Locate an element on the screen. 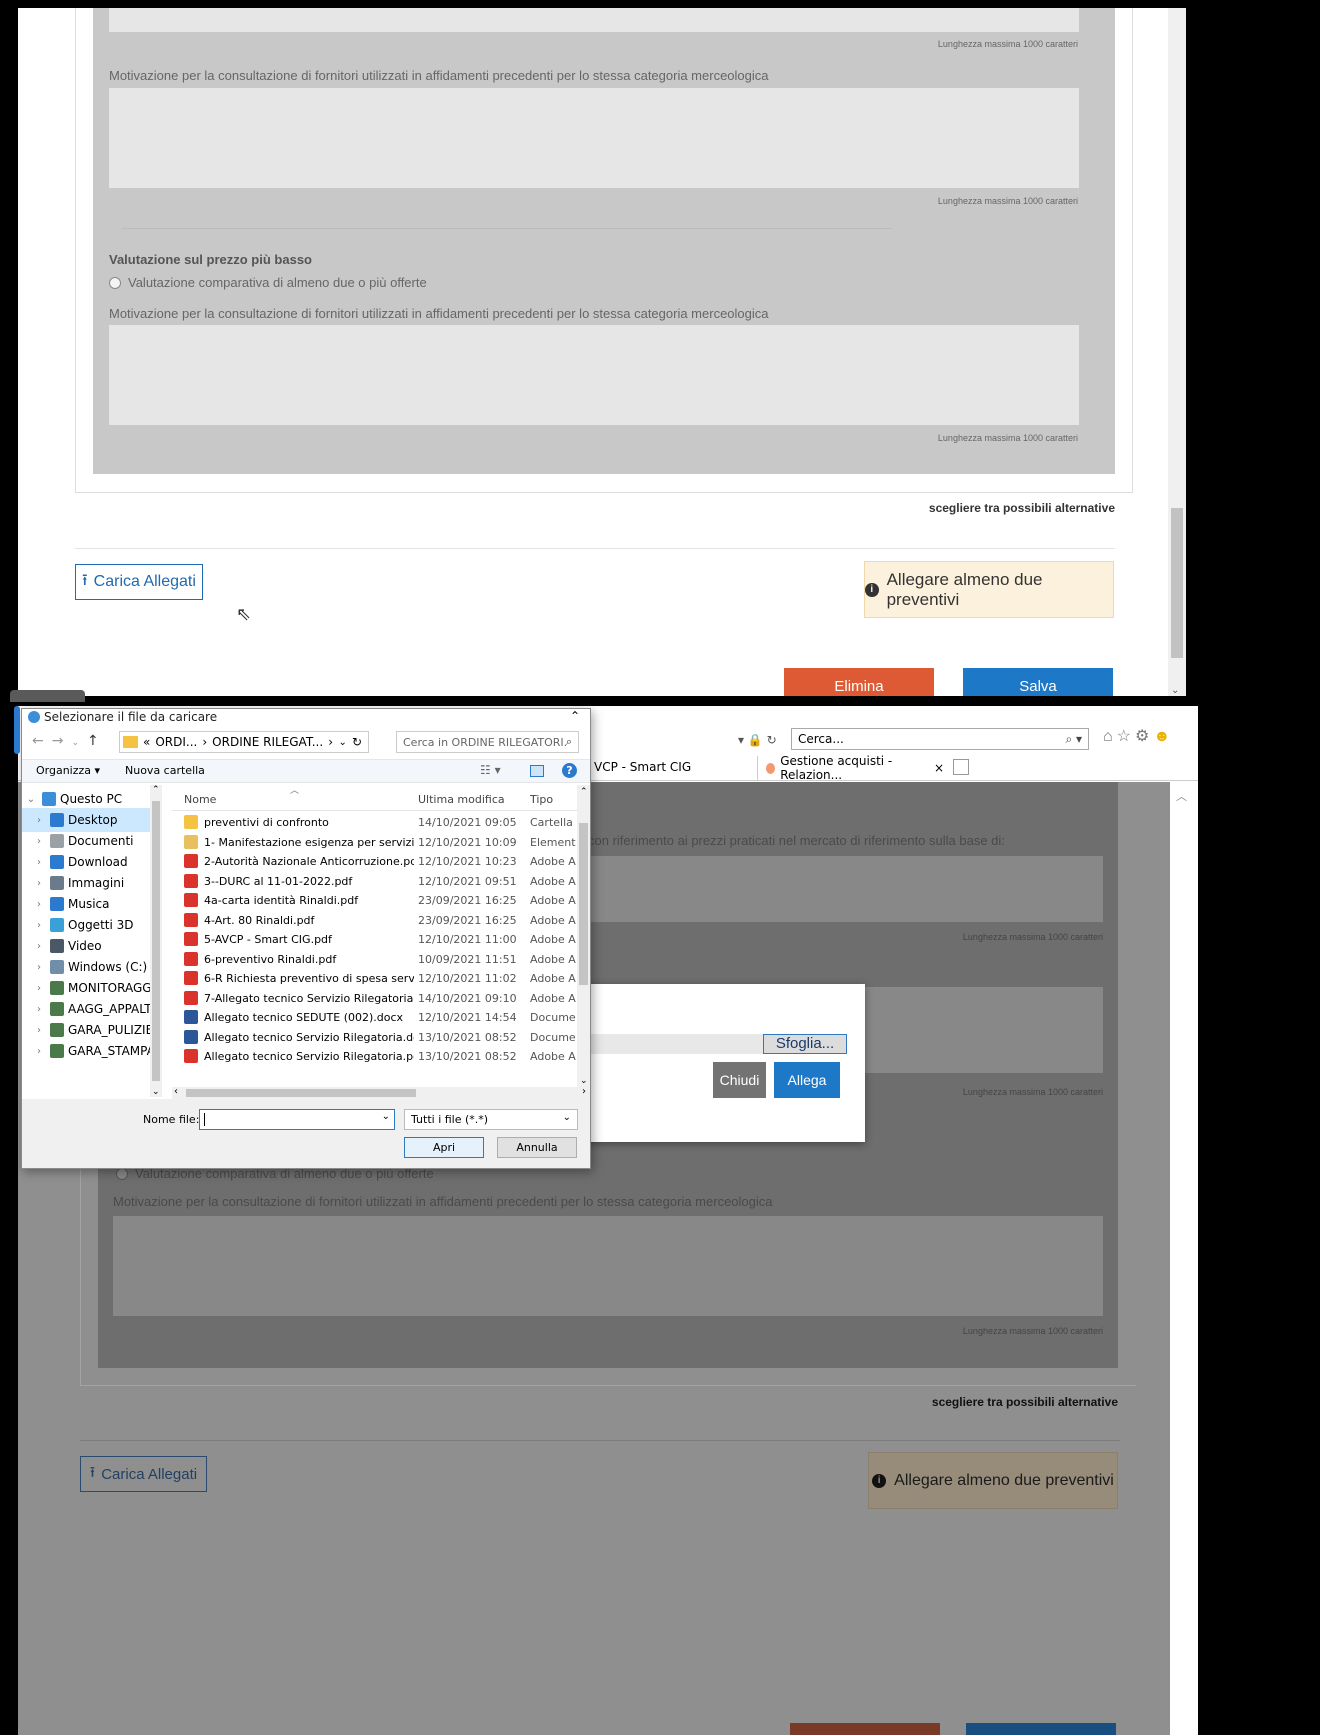 The width and height of the screenshot is (1320, 1735). page-scrollbar: ⌄ is located at coordinates (1177, 352).